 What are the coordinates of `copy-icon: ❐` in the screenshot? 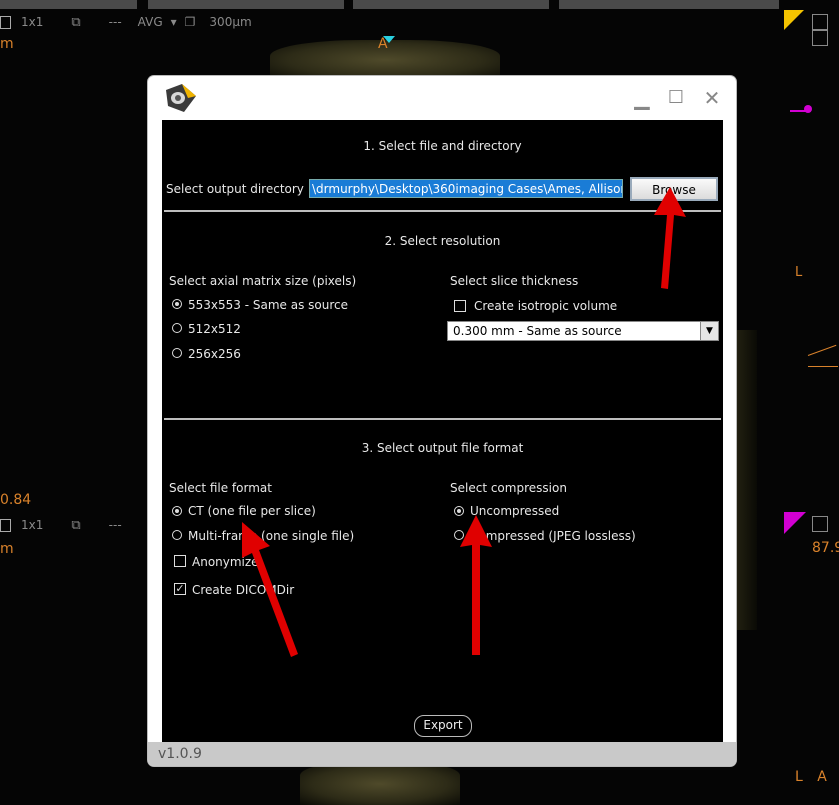 It's located at (190, 22).